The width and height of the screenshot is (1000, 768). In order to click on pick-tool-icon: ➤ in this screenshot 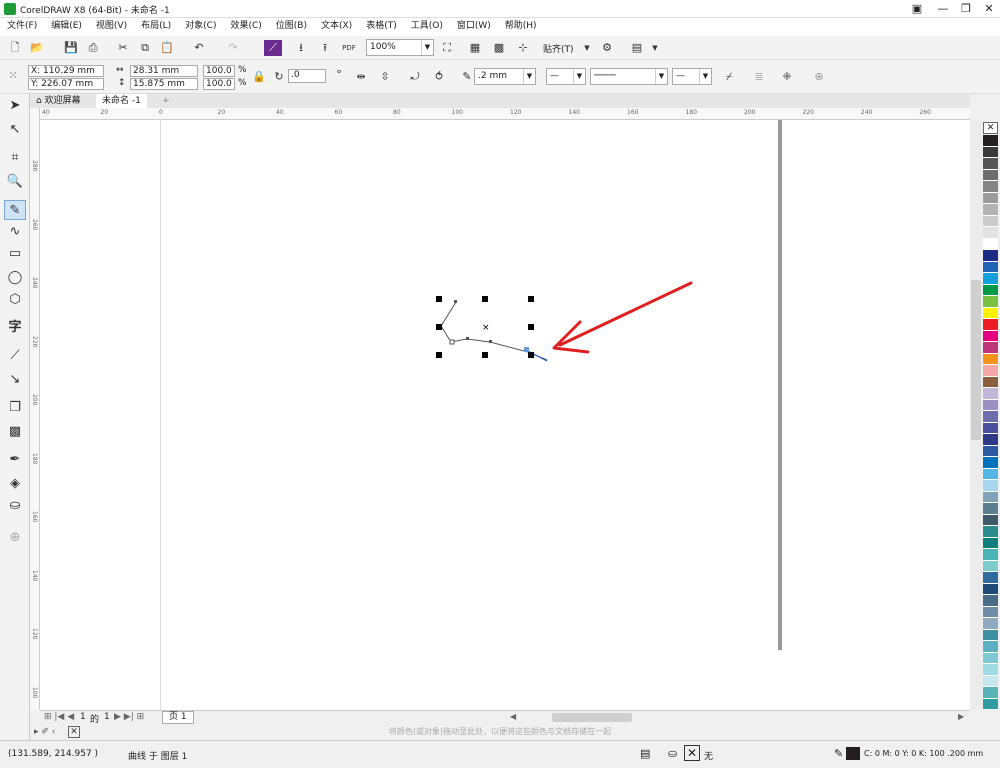, I will do `click(15, 106)`.